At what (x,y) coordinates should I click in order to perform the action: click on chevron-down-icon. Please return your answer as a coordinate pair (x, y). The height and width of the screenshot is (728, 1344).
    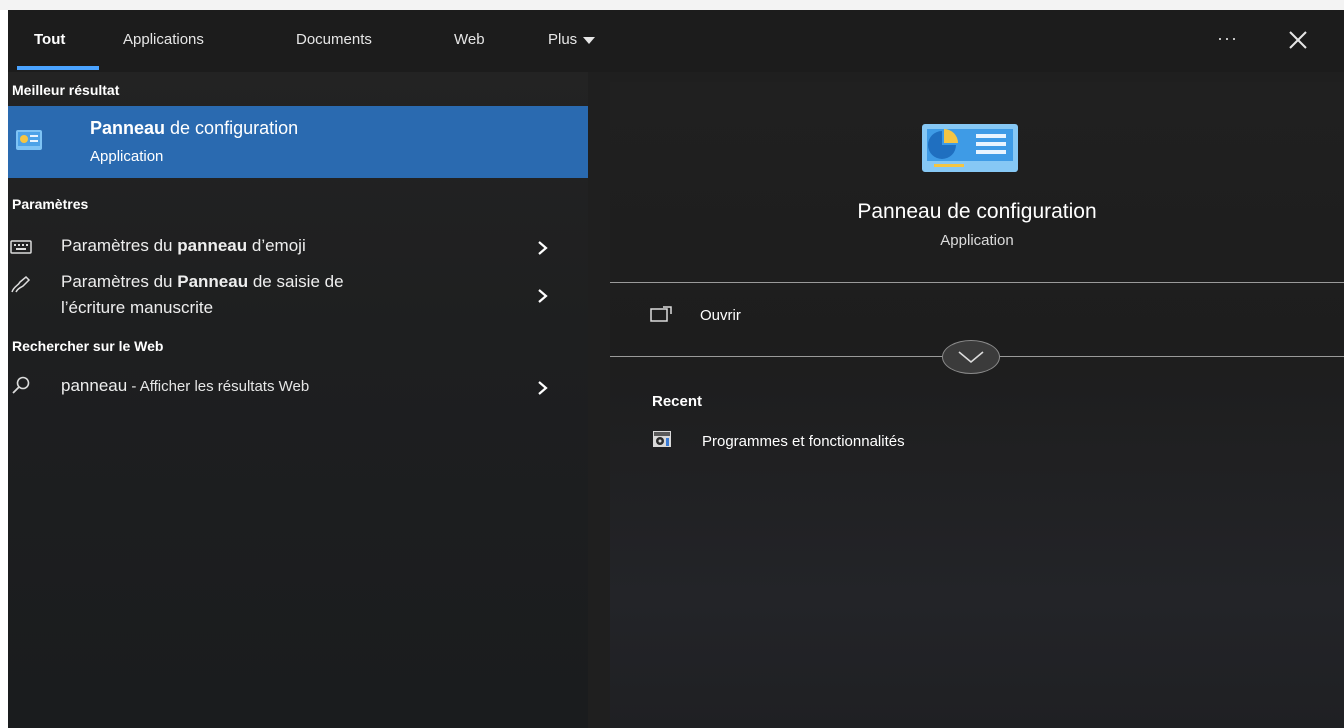
    Looking at the image, I should click on (971, 357).